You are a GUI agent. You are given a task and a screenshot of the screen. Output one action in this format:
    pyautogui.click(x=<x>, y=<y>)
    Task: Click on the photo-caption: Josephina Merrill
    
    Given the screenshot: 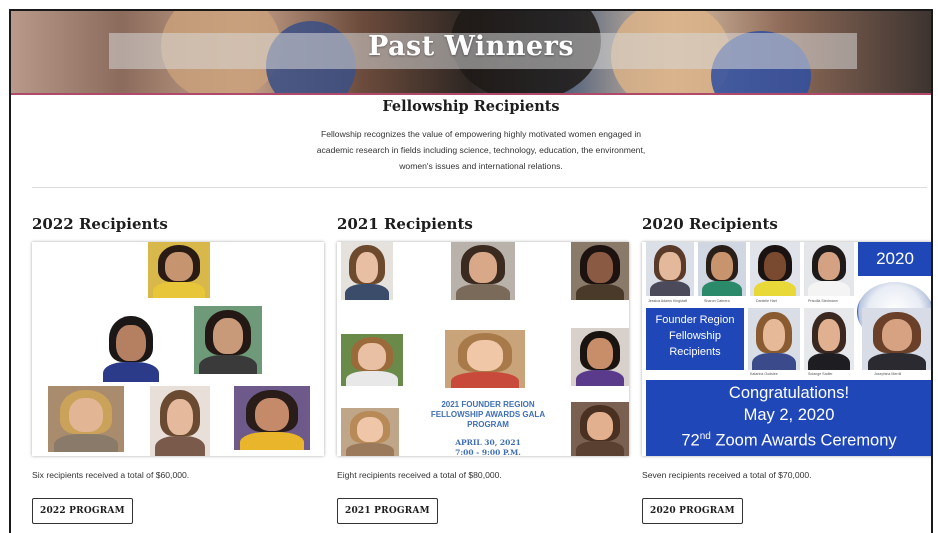 What is the action you would take?
    pyautogui.click(x=888, y=374)
    